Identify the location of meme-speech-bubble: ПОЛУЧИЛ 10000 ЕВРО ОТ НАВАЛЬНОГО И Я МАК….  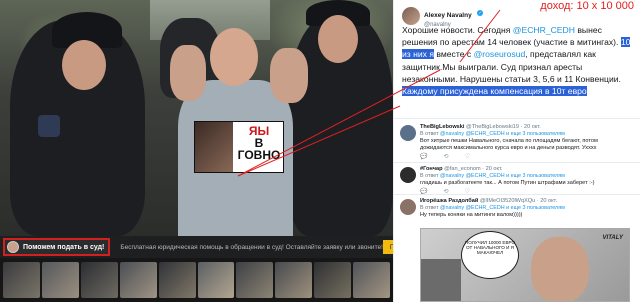
(490, 255).